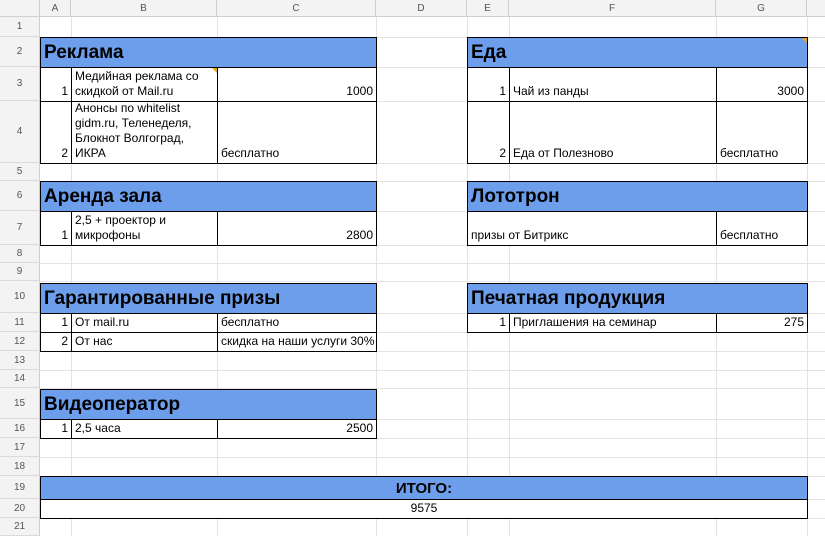 The image size is (825, 536). Describe the element at coordinates (144, 228) in the screenshot. I see `arenda-item-1-name: 2,5 + проектор и микрофоны` at that location.